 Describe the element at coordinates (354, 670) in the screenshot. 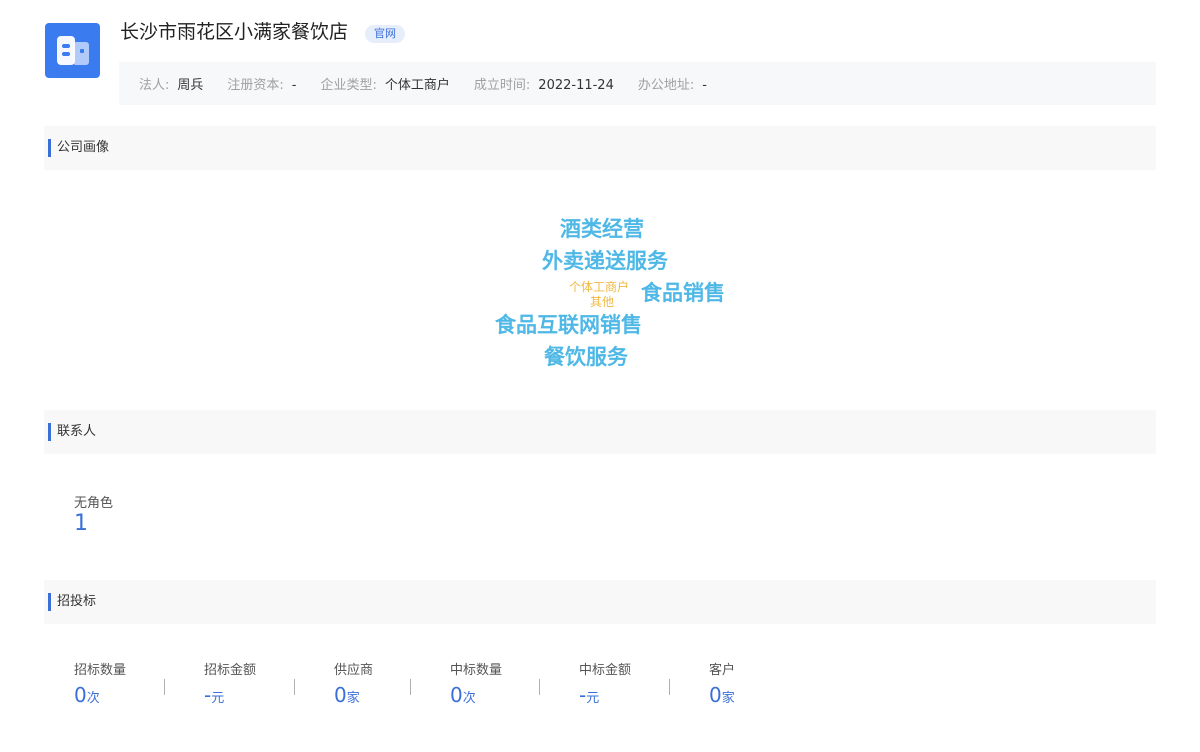

I see `stat-label: 供应商` at that location.